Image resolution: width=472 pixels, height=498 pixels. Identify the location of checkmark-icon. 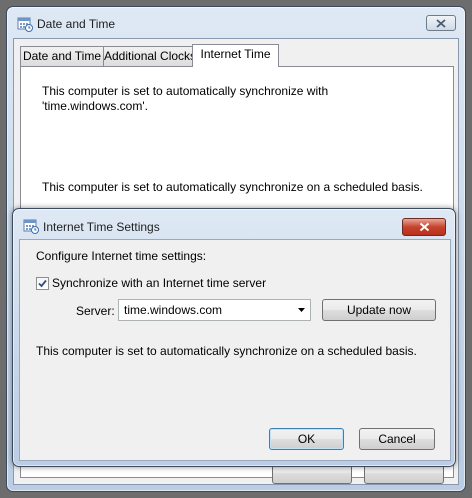
(42, 283).